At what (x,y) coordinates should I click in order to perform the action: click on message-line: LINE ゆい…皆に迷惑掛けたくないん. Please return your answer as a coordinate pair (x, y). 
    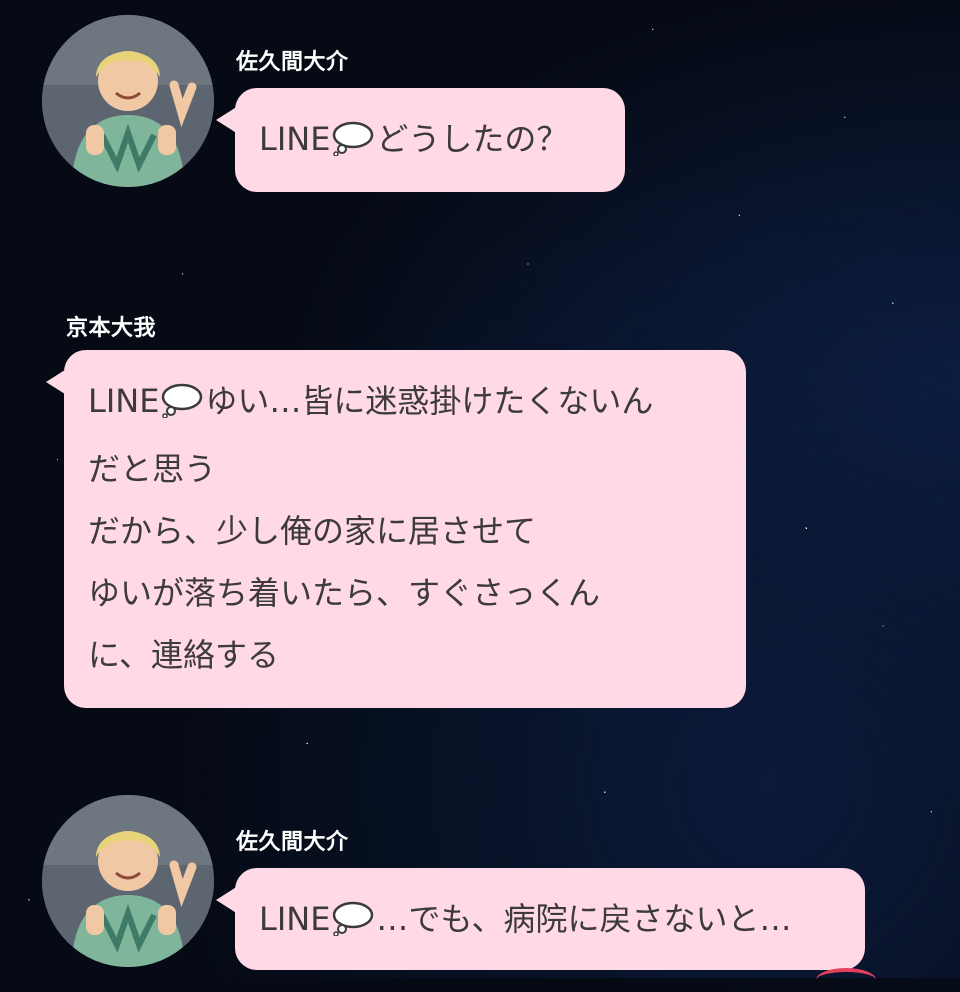
    Looking at the image, I should click on (405, 404).